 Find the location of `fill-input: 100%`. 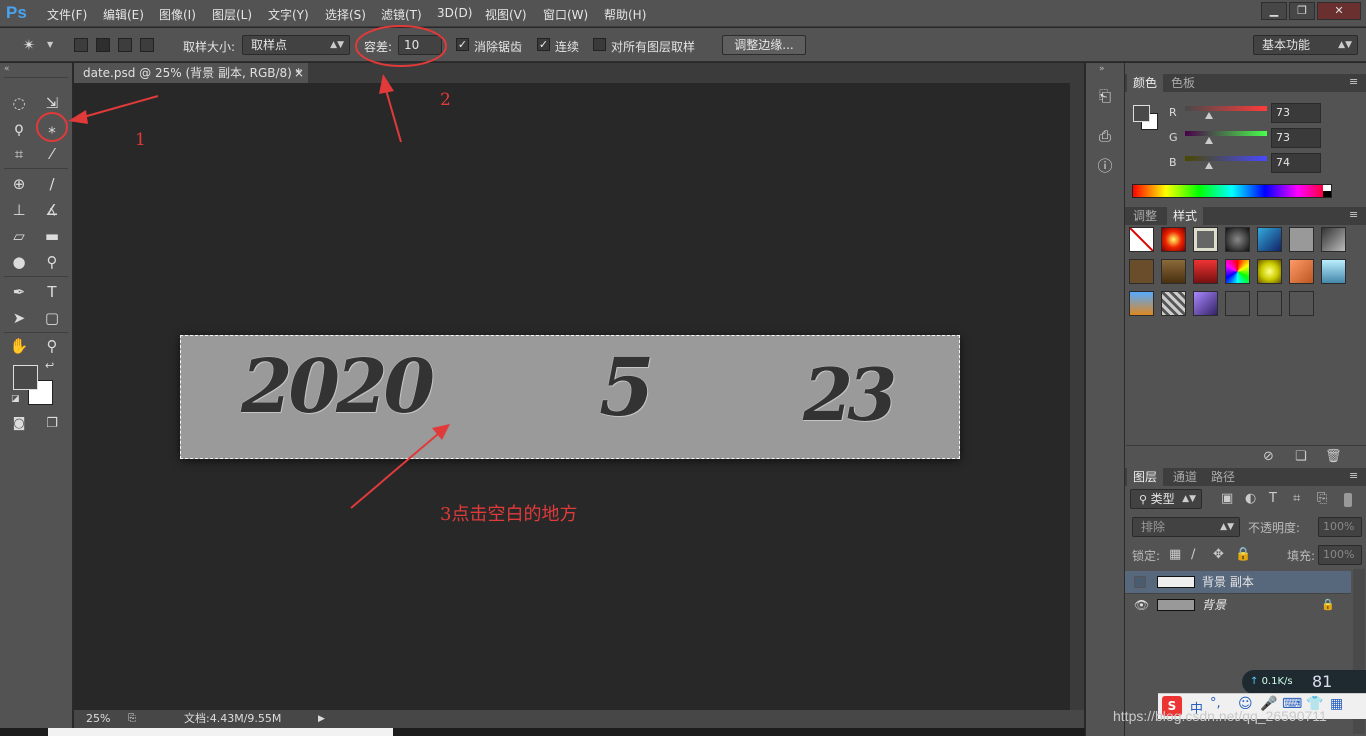

fill-input: 100% is located at coordinates (1340, 555).